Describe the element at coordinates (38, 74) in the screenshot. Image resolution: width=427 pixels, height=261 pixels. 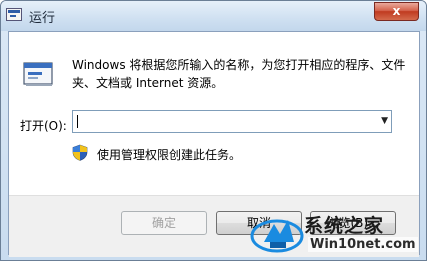
I see `run-icon` at that location.